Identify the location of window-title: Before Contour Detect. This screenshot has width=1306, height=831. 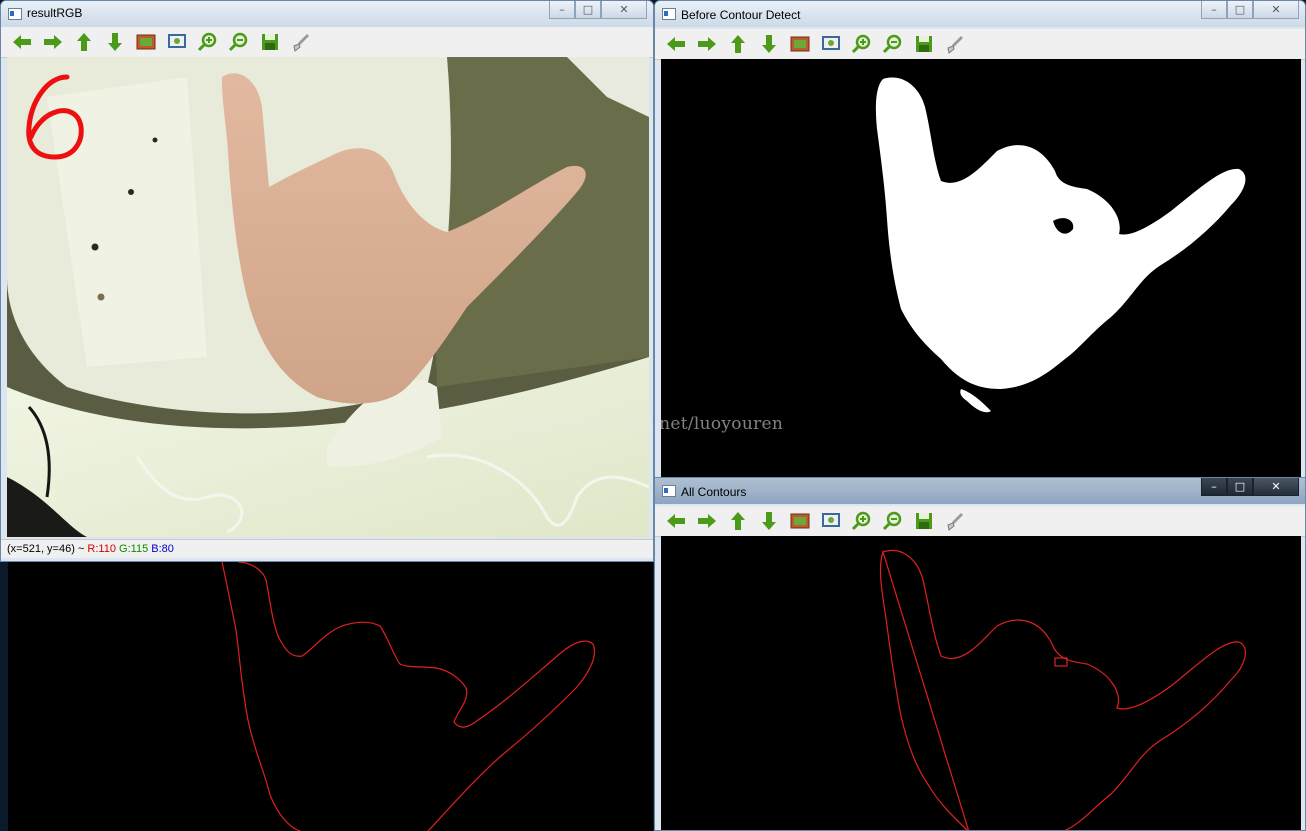
(741, 15).